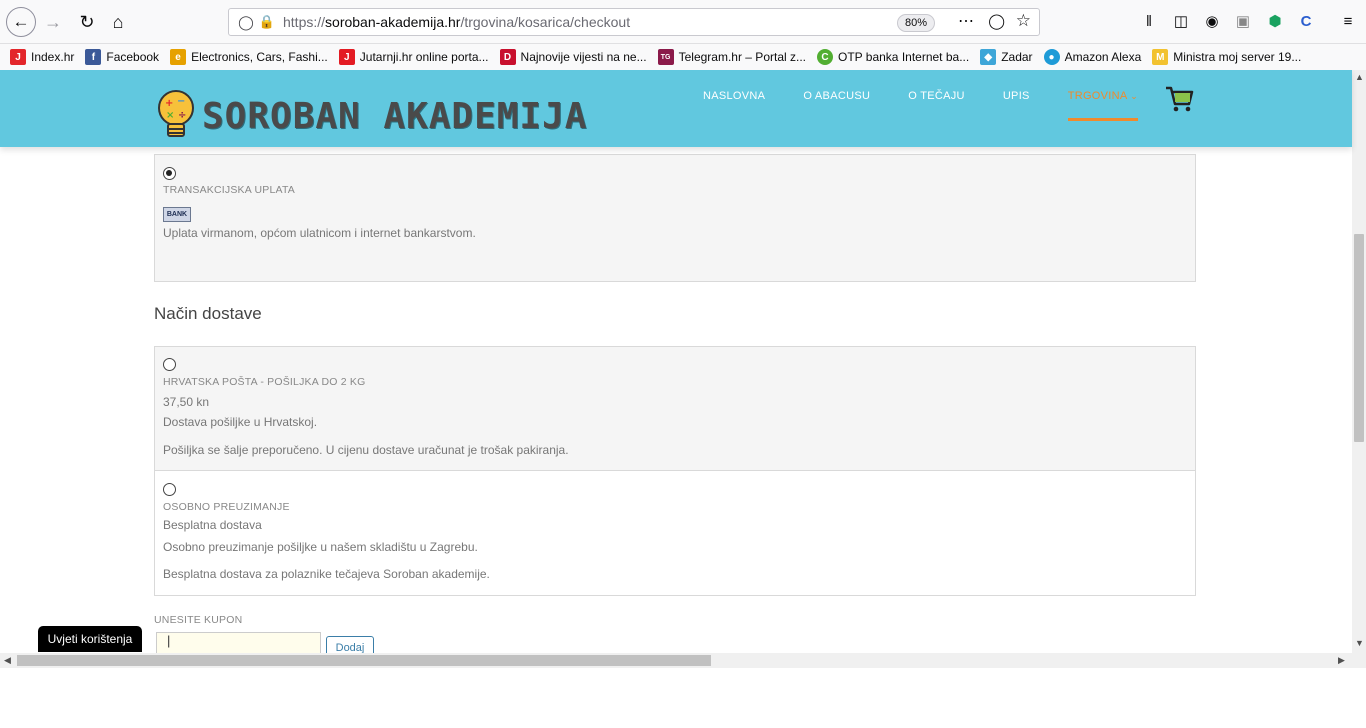 This screenshot has width=1366, height=728. What do you see at coordinates (545, 22) in the screenshot?
I see `url-path: /trgovina/kosarica/checkout` at bounding box center [545, 22].